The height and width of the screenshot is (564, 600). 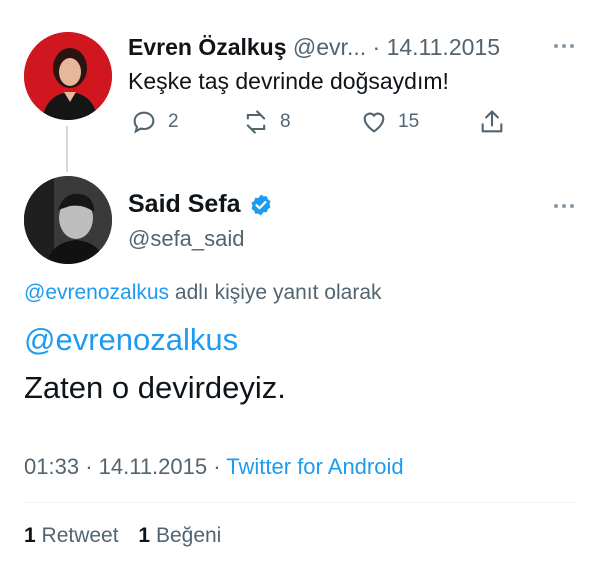 I want to click on retweet-button: 8, so click(x=266, y=122).